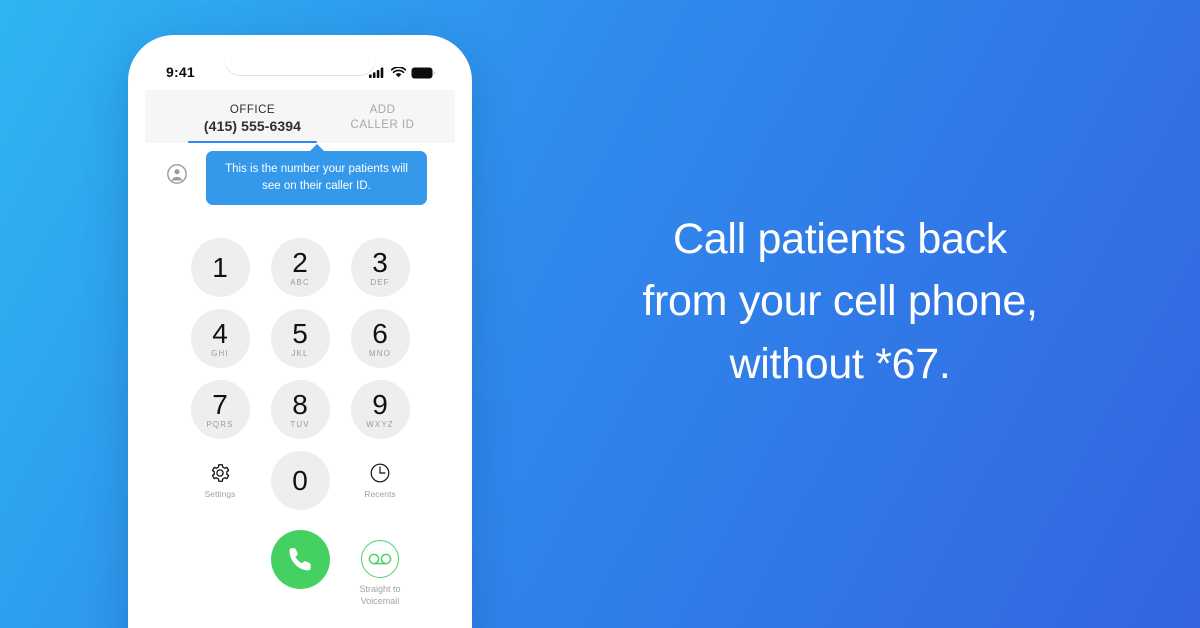 The width and height of the screenshot is (1200, 628). I want to click on status-icons, so click(402, 73).